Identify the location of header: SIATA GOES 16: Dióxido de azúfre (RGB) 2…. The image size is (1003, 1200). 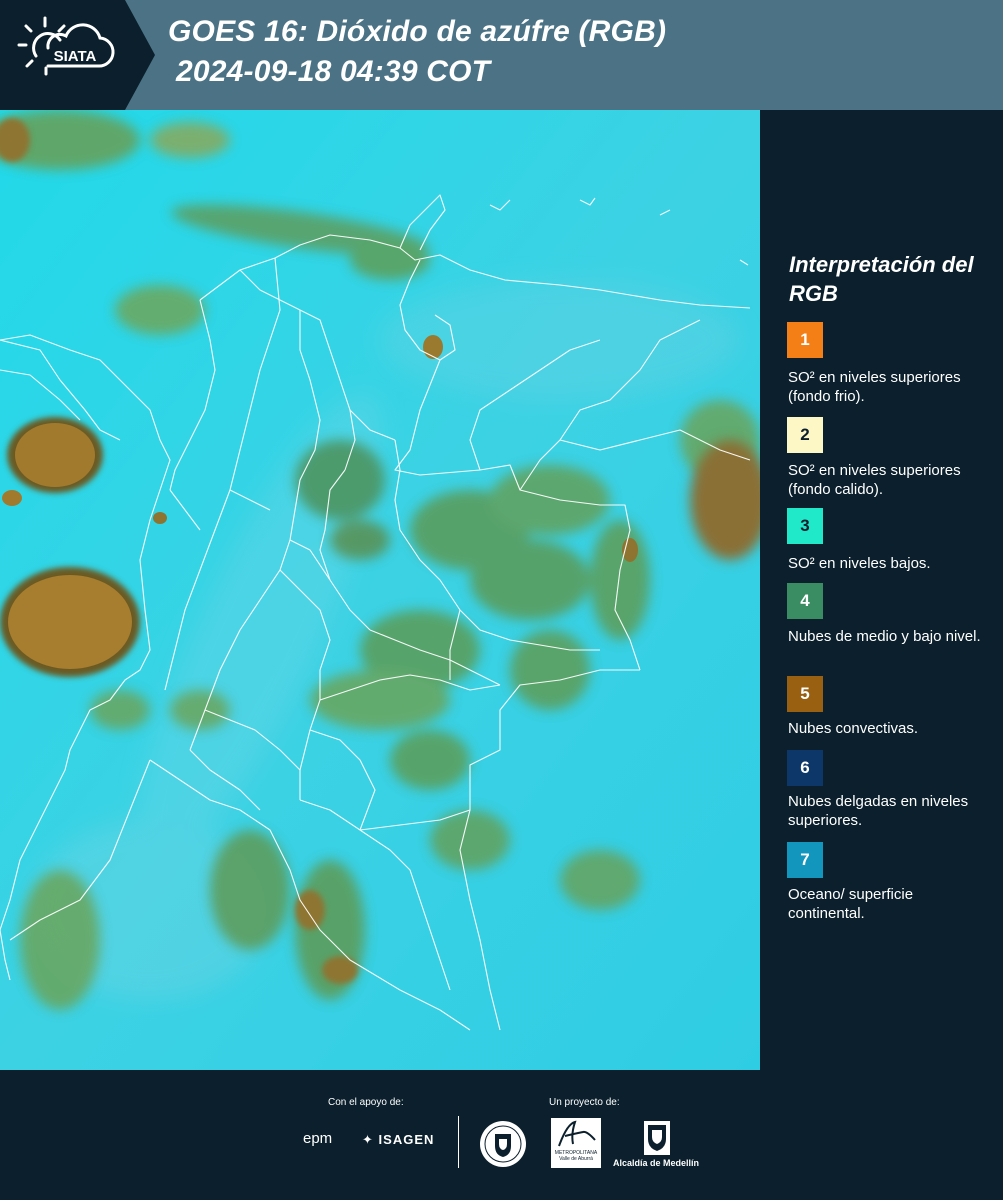
(501, 55).